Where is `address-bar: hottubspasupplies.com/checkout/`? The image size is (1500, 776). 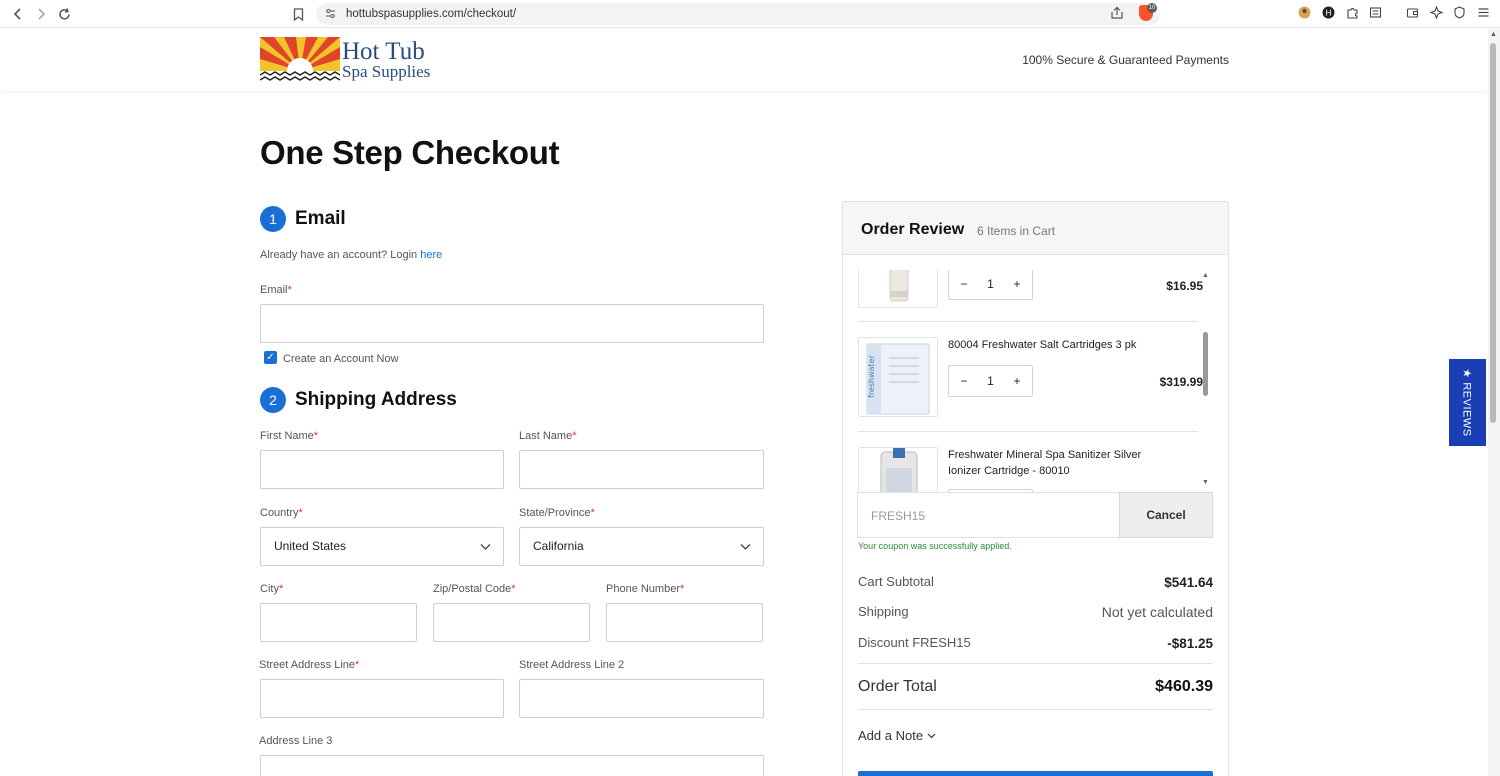 address-bar: hottubspasupplies.com/checkout/ is located at coordinates (738, 14).